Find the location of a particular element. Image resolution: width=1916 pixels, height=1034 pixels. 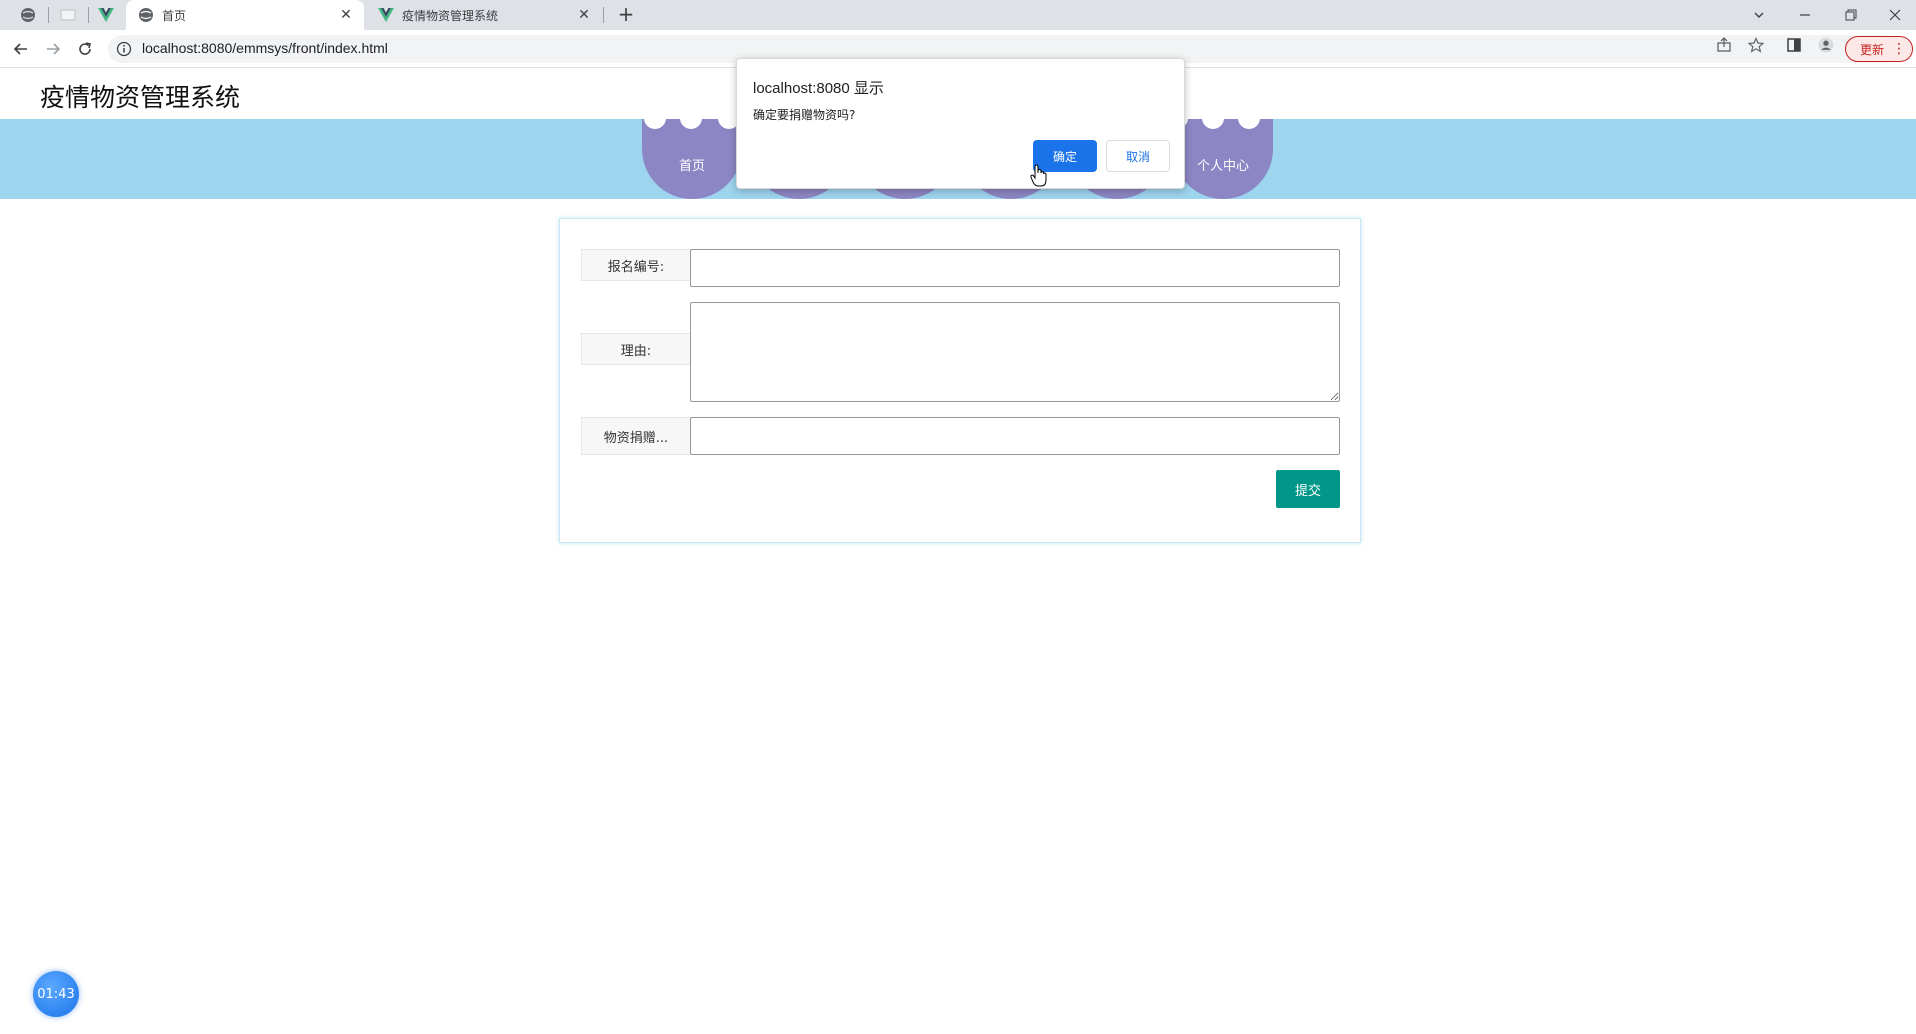

update-label: 更新 is located at coordinates (1872, 49).